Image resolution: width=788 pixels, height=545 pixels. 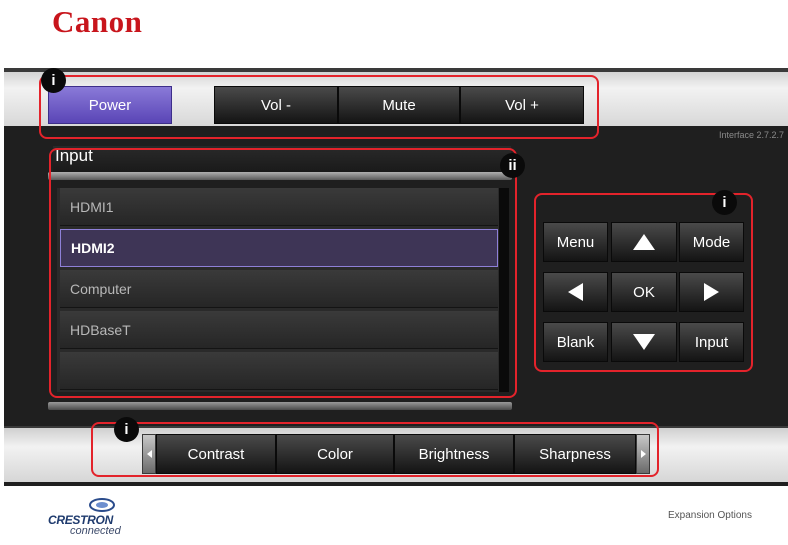 What do you see at coordinates (97, 21) in the screenshot?
I see `canon-logo: Canon` at bounding box center [97, 21].